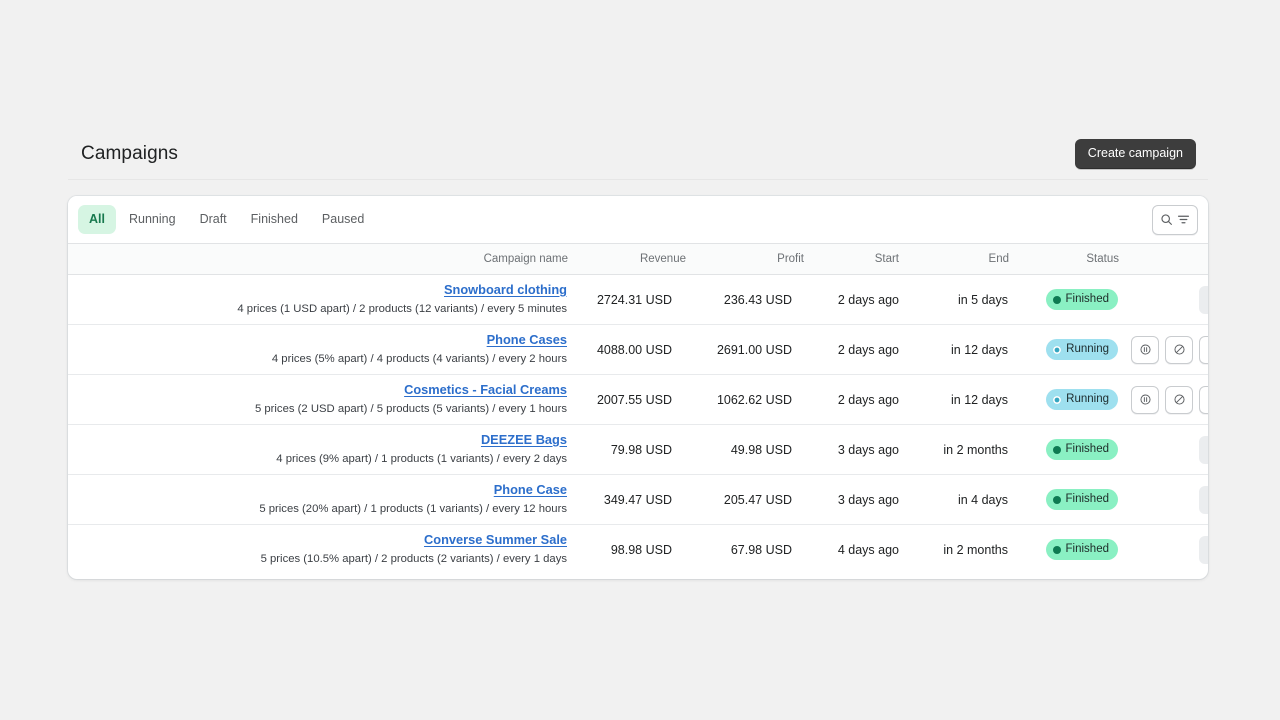  What do you see at coordinates (757, 499) in the screenshot?
I see `profit-cell: 205.47 USD` at bounding box center [757, 499].